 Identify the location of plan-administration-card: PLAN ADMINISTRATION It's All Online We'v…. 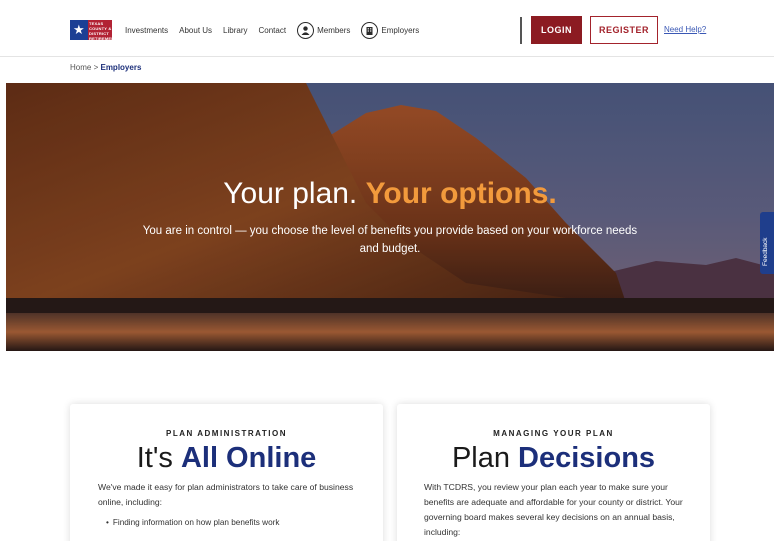
(226, 472).